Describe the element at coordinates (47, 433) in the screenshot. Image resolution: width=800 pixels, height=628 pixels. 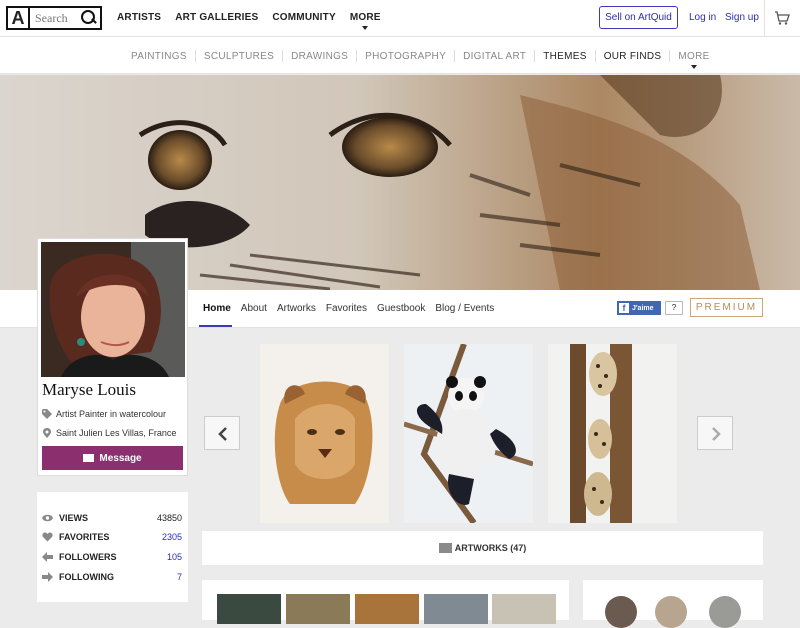
I see `location-pin-icon` at that location.